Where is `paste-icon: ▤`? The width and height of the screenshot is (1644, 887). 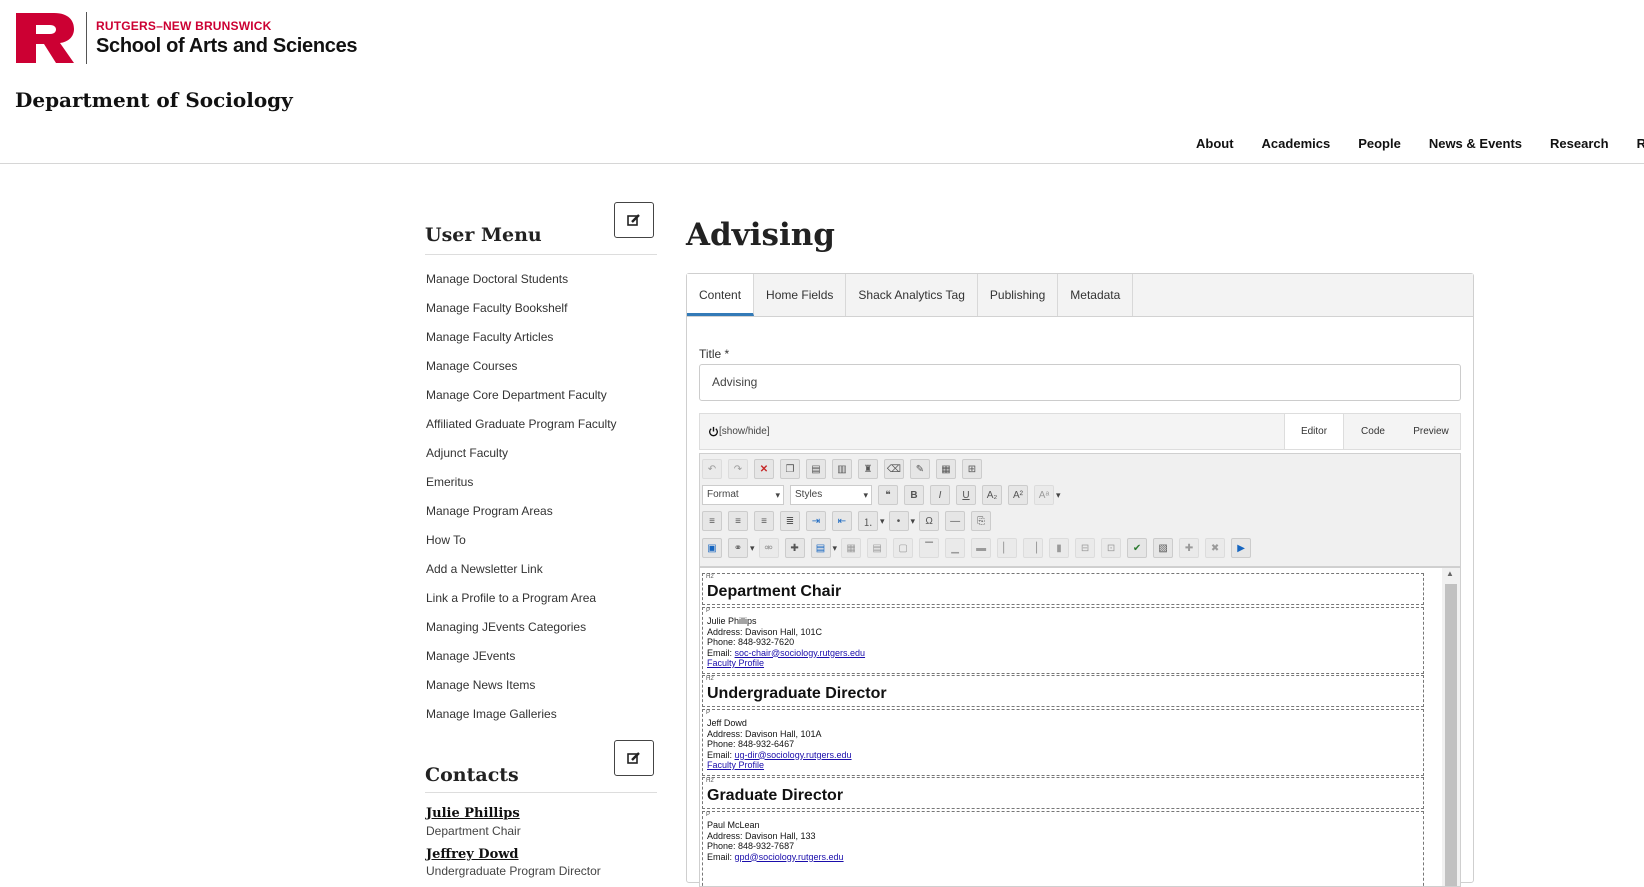 paste-icon: ▤ is located at coordinates (816, 469).